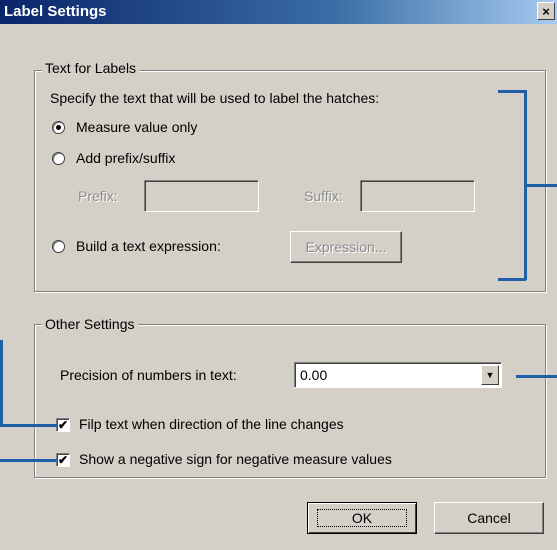 The width and height of the screenshot is (557, 550). What do you see at coordinates (540, 185) in the screenshot?
I see `callout-bracket-tick` at bounding box center [540, 185].